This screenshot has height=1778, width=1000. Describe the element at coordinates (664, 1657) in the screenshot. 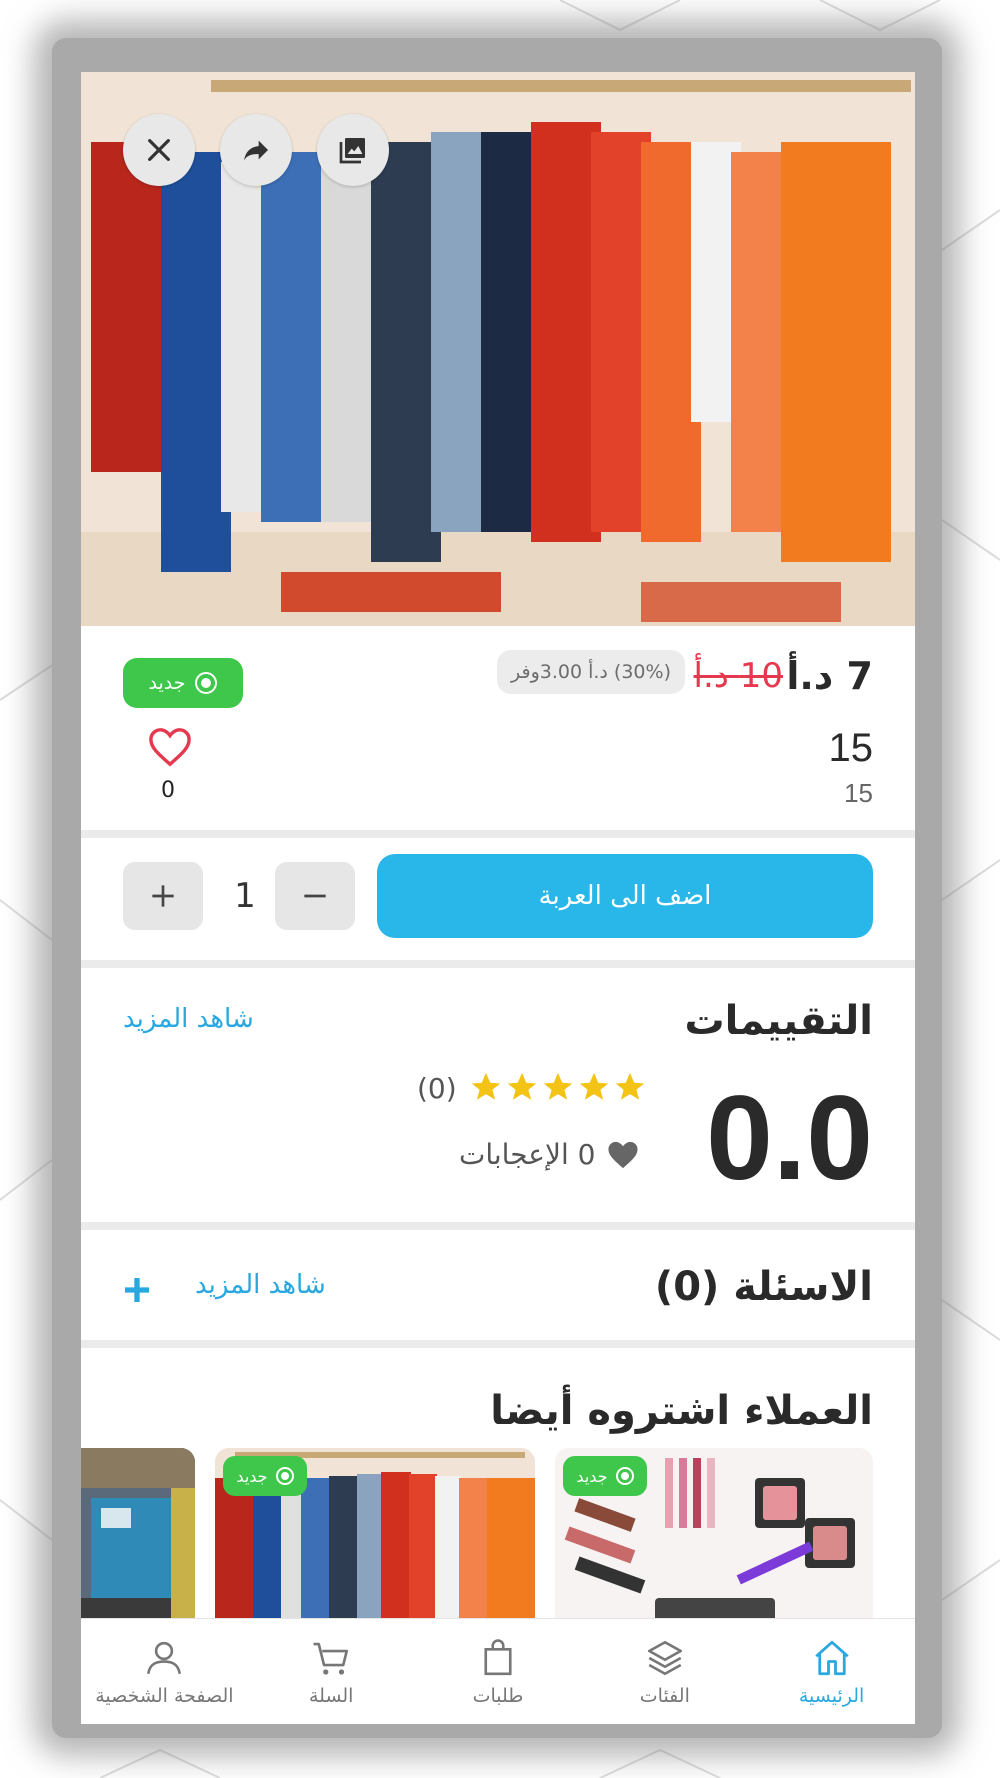

I see `layers-icon` at that location.